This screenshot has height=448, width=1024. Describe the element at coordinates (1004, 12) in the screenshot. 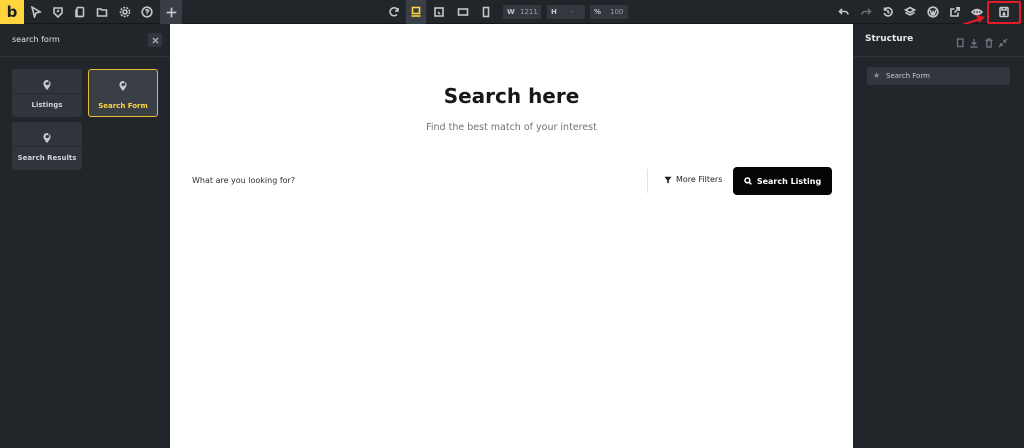

I see `highlight-box` at that location.